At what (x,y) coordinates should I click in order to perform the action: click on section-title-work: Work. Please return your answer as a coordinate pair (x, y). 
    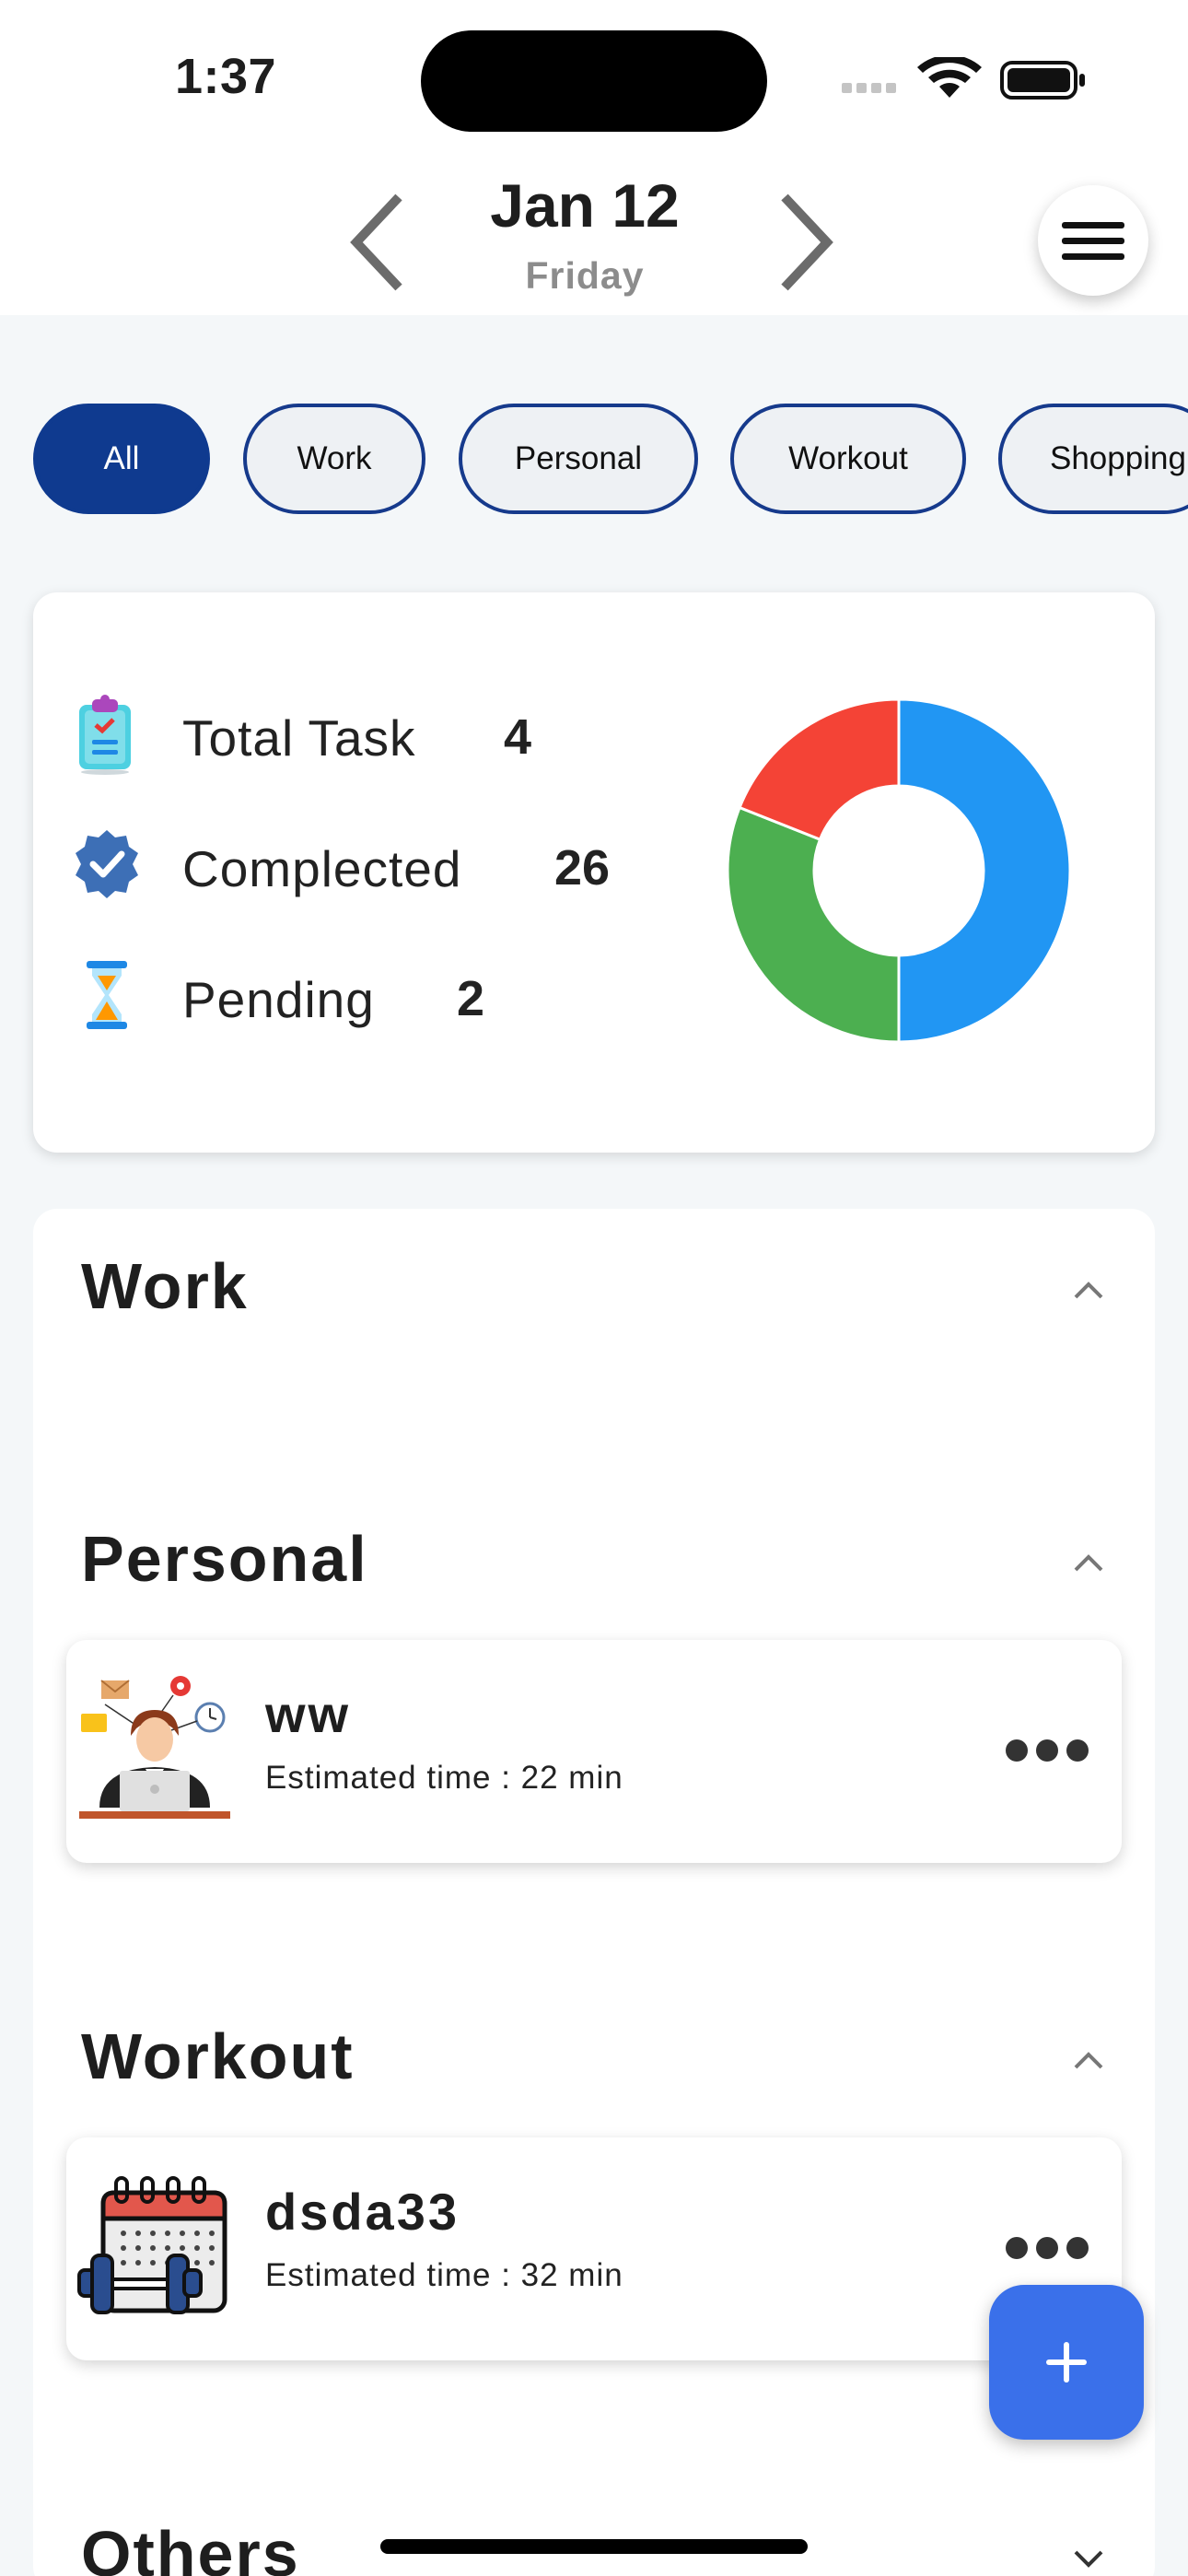
    Looking at the image, I should click on (165, 1286).